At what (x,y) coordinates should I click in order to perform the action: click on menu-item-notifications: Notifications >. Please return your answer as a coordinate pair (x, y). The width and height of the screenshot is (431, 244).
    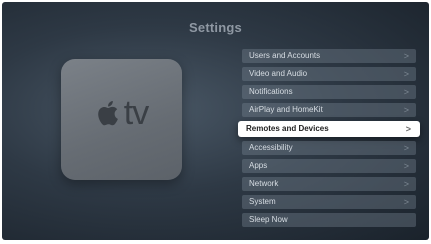
    Looking at the image, I should click on (329, 92).